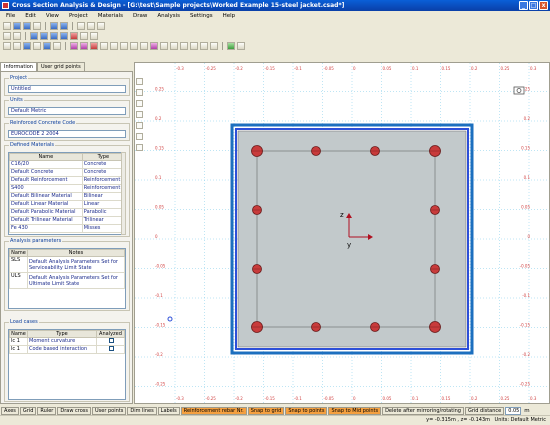 Image resolution: width=550 pixels, height=425 pixels. Describe the element at coordinates (47, 410) in the screenshot. I see `toggle-ruler: Ruler` at that location.